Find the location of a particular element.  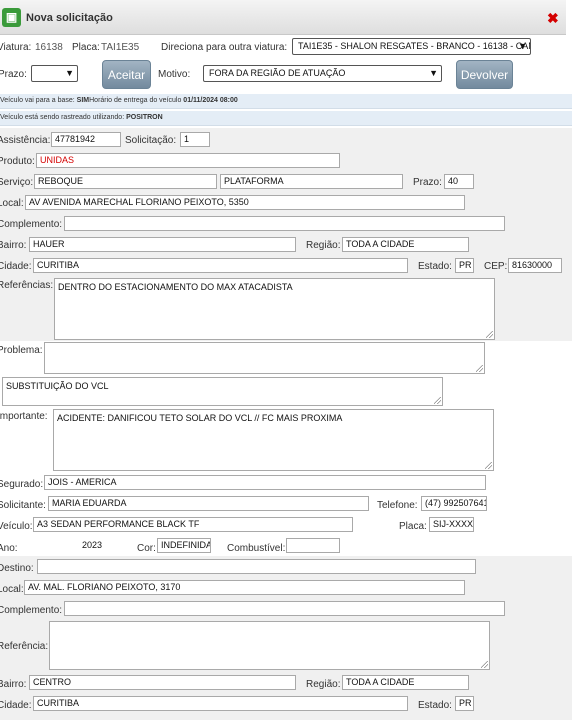

problema-descricao-textarea: SUBSTITUIÇÃO DO VCL is located at coordinates (222, 391).